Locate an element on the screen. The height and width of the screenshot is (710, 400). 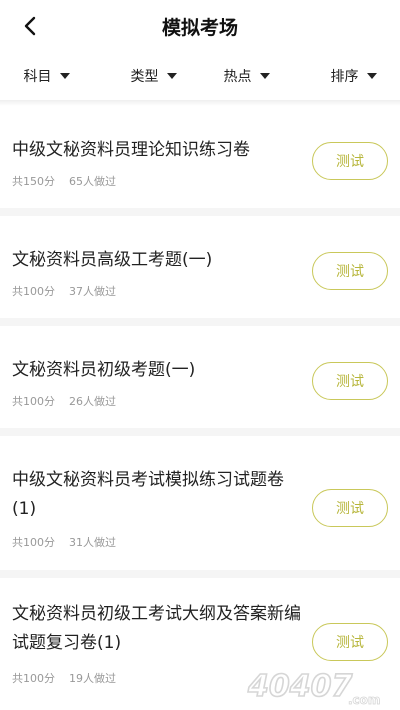
watermark-text: 40407 is located at coordinates (299, 686).